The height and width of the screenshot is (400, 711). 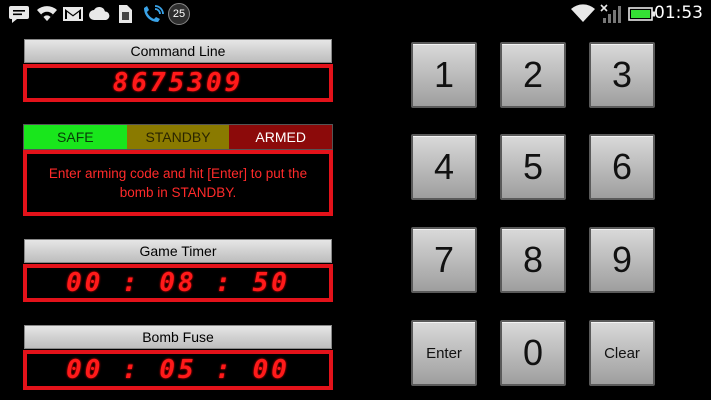 I want to click on game-timer-value: 00 : 08 : 50, so click(x=178, y=283).